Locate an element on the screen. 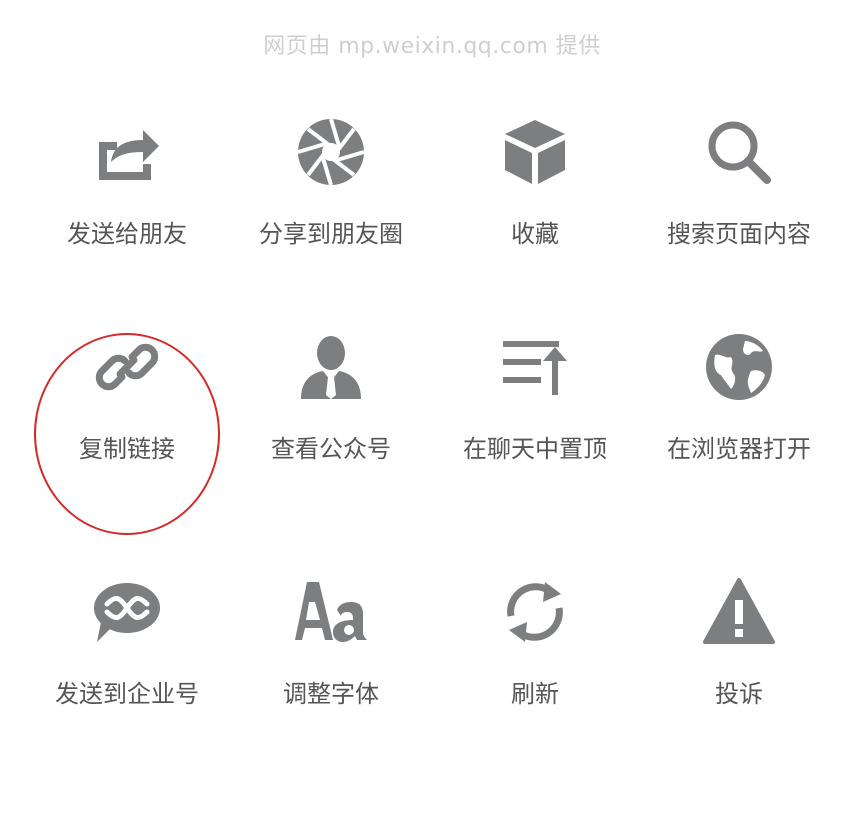 The height and width of the screenshot is (819, 864). adjust-font-button: 调整字体 is located at coordinates (331, 672).